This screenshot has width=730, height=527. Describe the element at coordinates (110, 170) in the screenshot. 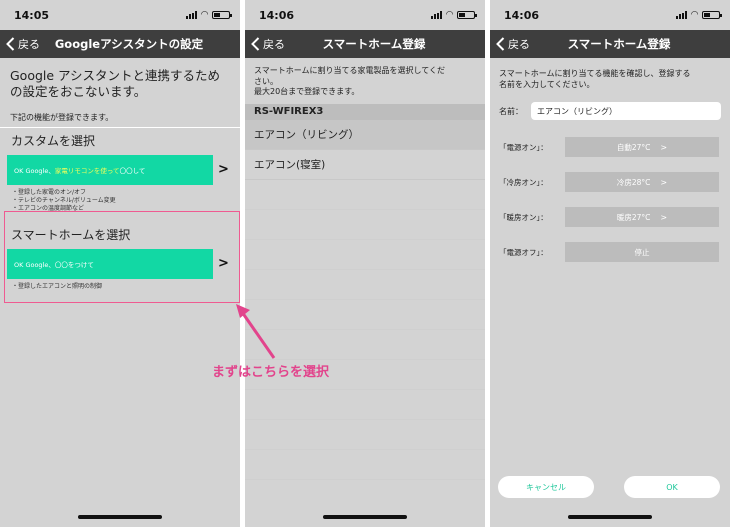

I see `custom-command-bar: OK Google、 家電リモコンを使って 〇〇して` at that location.